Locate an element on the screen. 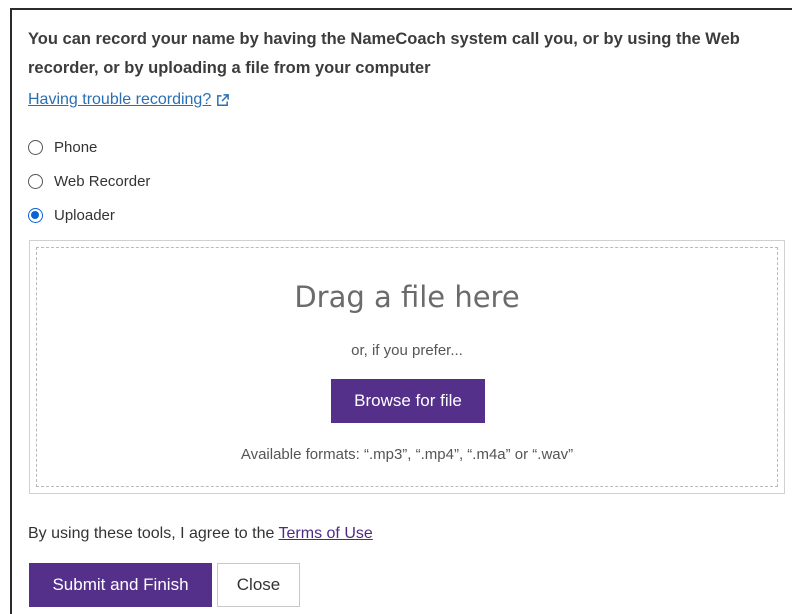 The height and width of the screenshot is (614, 792). web-recorder-radio is located at coordinates (35, 181).